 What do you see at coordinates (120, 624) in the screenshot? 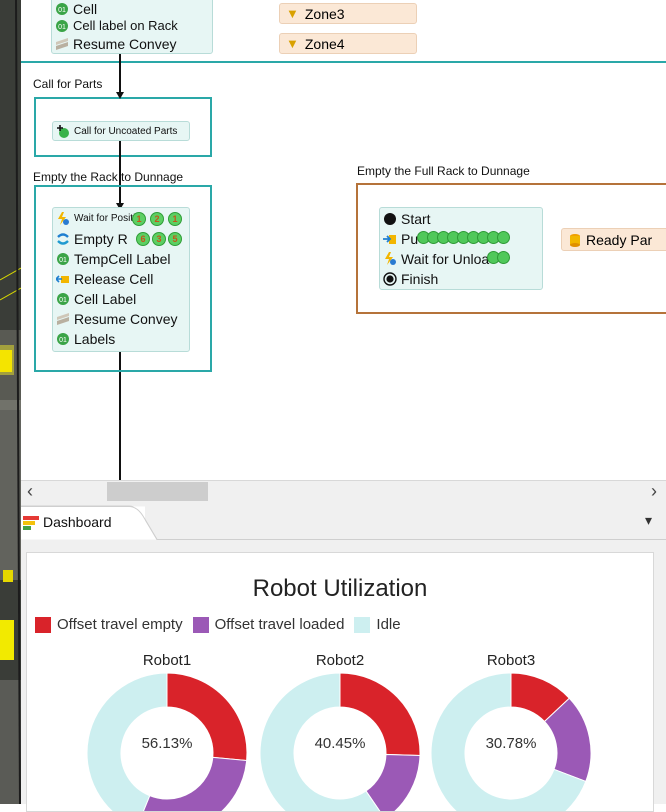
I see `legend-label-empty: Offset travel empty` at bounding box center [120, 624].